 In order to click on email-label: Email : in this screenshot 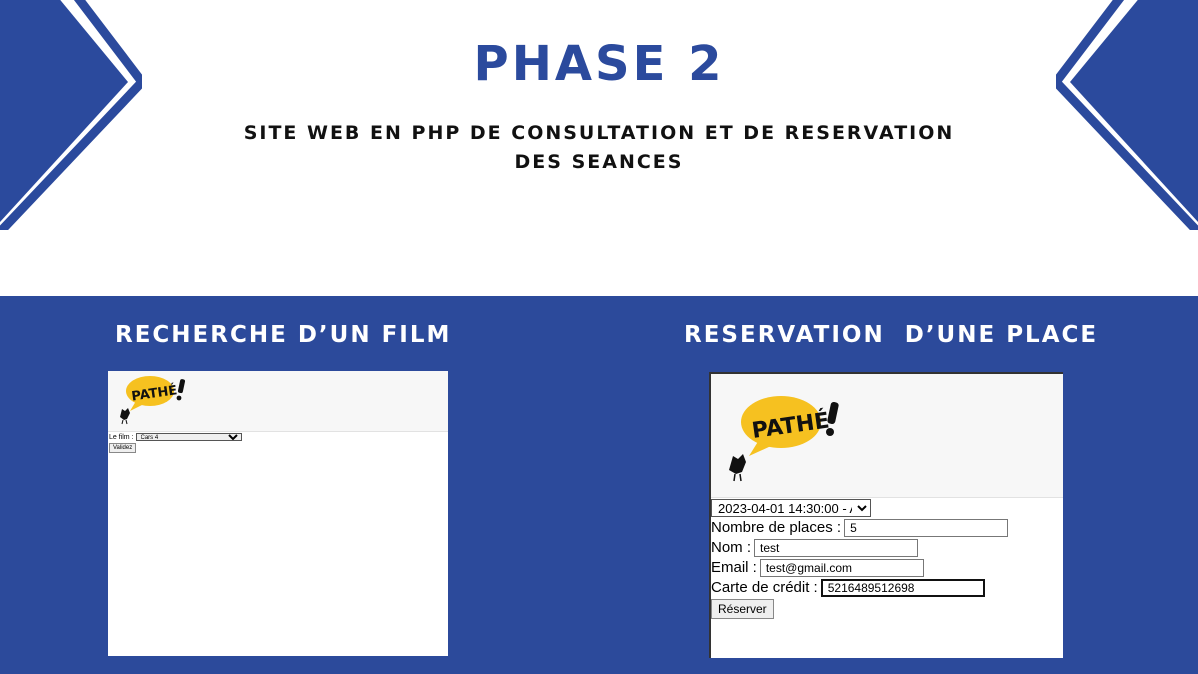, I will do `click(734, 567)`.